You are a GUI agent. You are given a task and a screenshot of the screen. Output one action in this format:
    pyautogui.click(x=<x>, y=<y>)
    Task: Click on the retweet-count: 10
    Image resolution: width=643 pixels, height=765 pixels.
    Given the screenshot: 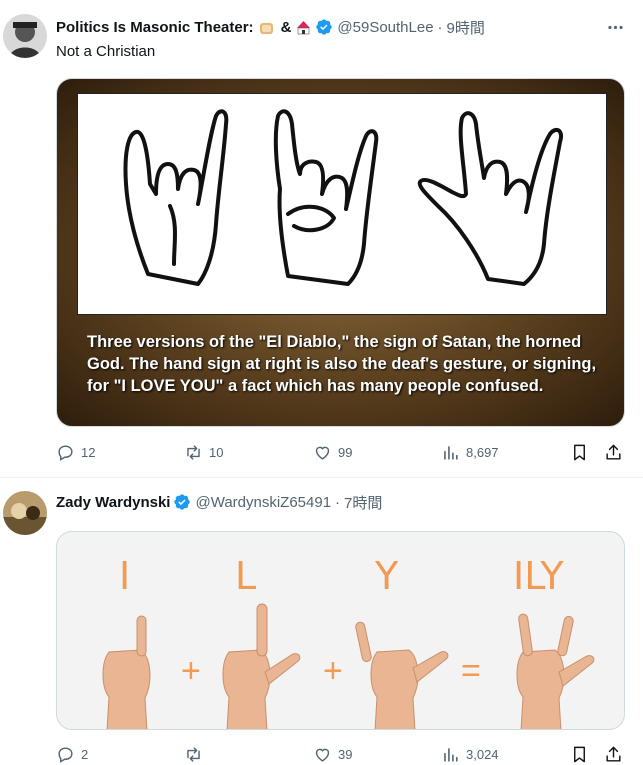 What is the action you would take?
    pyautogui.click(x=216, y=452)
    